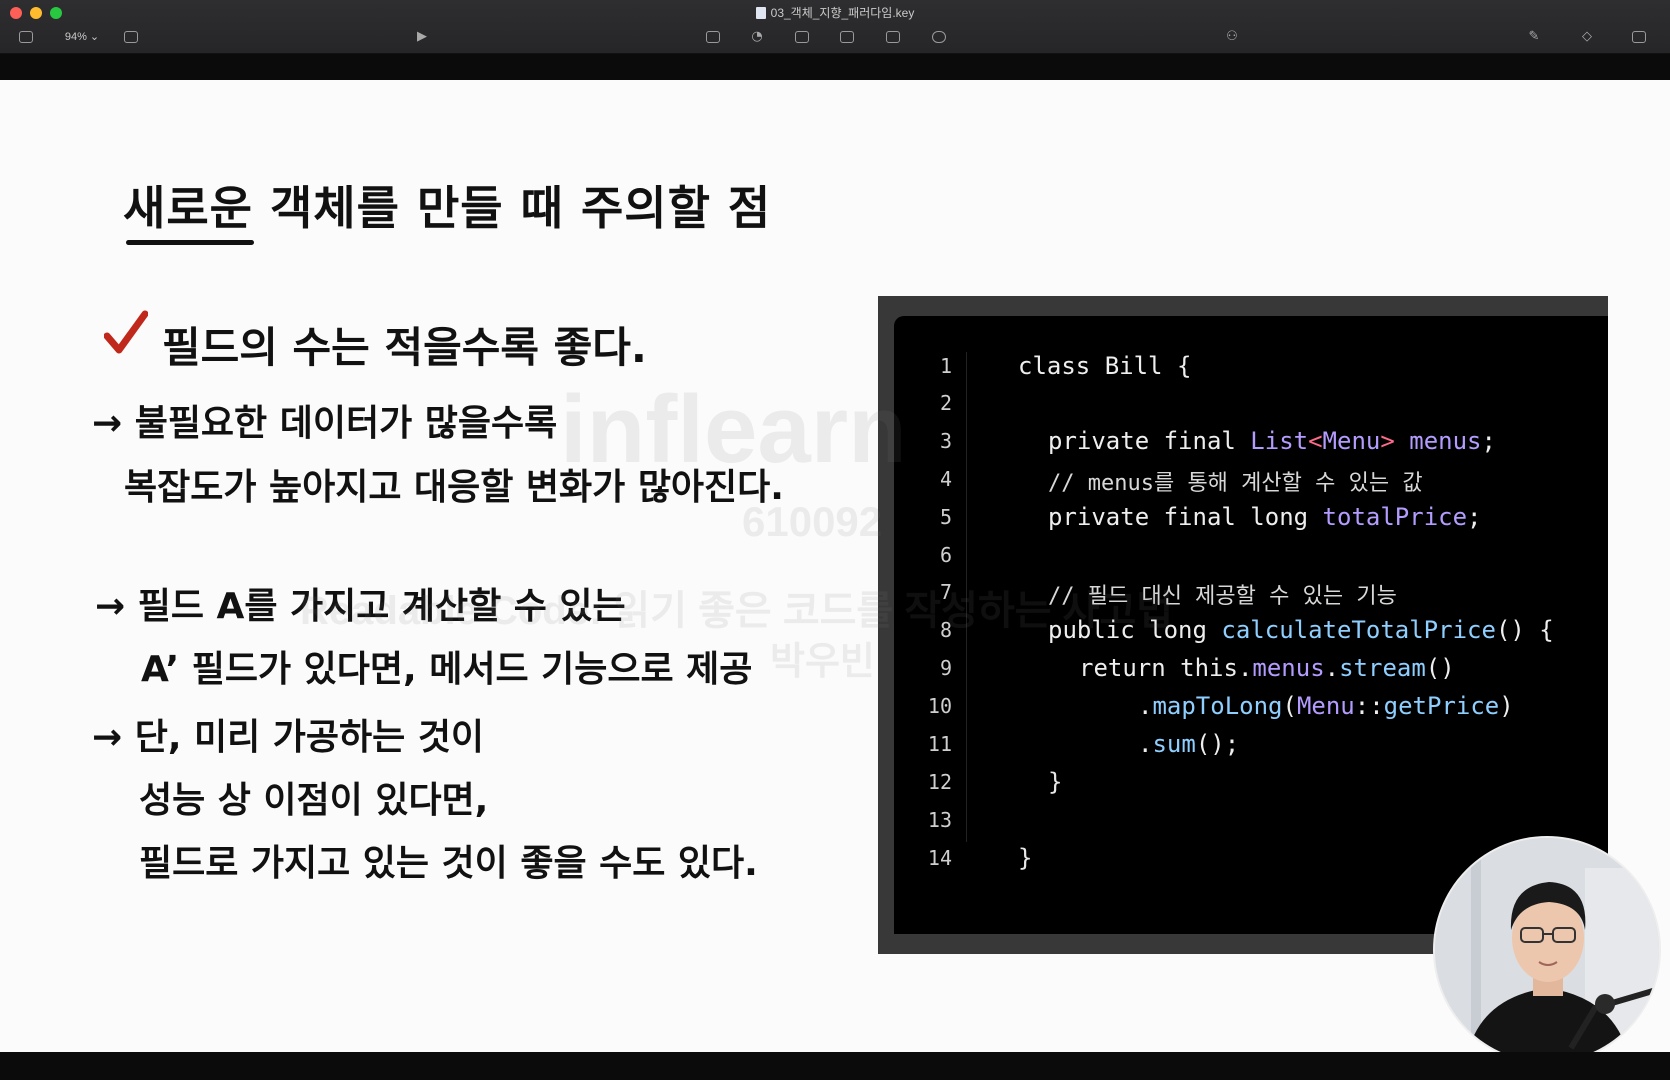 Image resolution: width=1670 pixels, height=1080 pixels. What do you see at coordinates (945, 517) in the screenshot?
I see `line-number: 5` at bounding box center [945, 517].